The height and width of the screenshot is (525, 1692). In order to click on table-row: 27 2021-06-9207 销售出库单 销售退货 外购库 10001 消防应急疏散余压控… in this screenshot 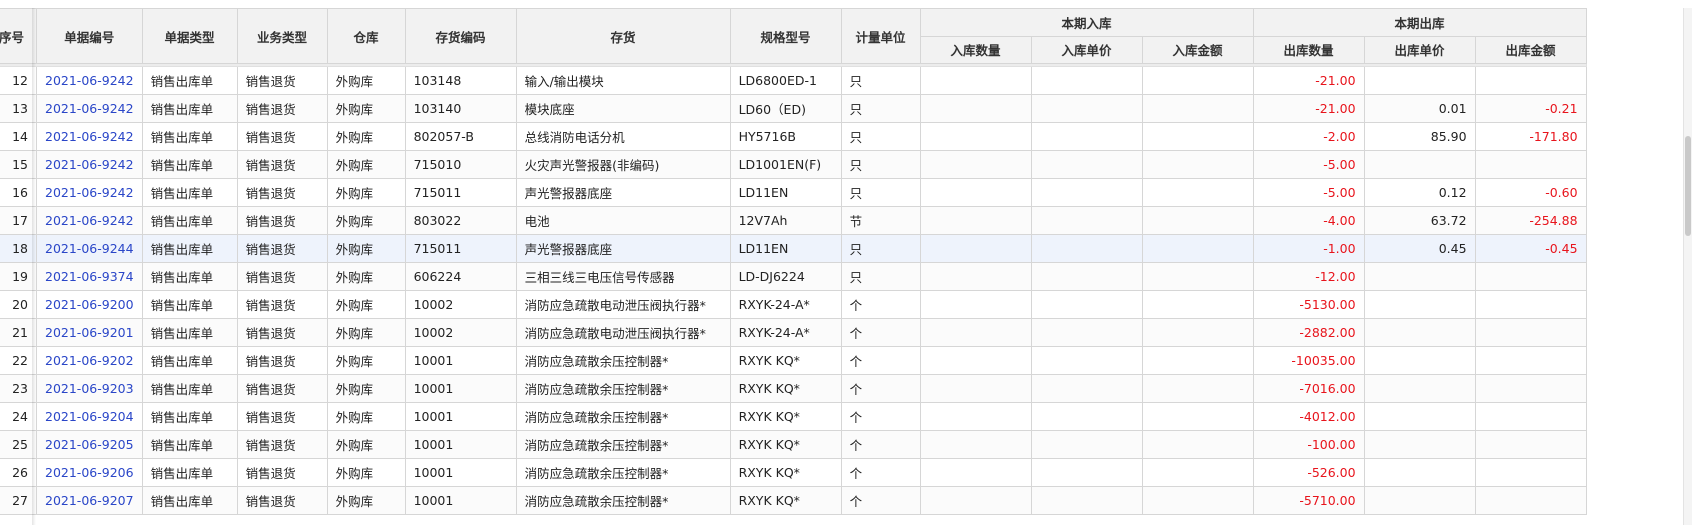, I will do `click(793, 500)`.